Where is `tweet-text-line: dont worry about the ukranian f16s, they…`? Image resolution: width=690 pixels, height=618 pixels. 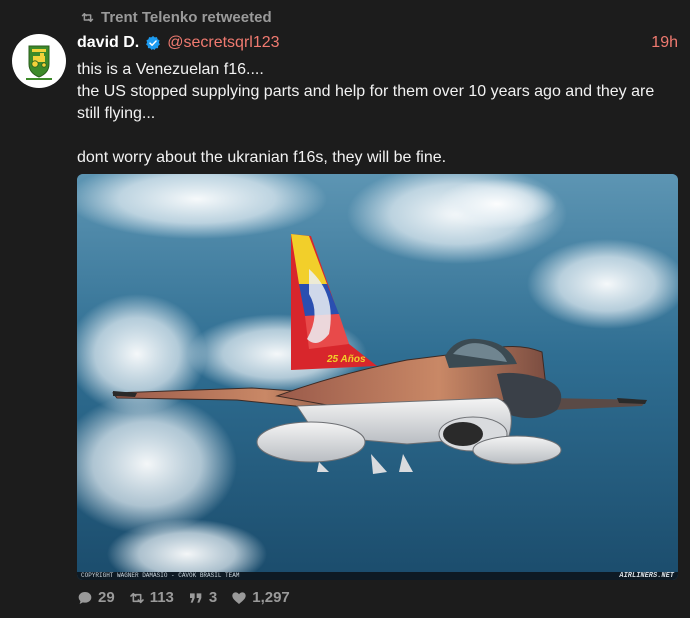
tweet-text-line: dont worry about the ukranian f16s, they… is located at coordinates (262, 157).